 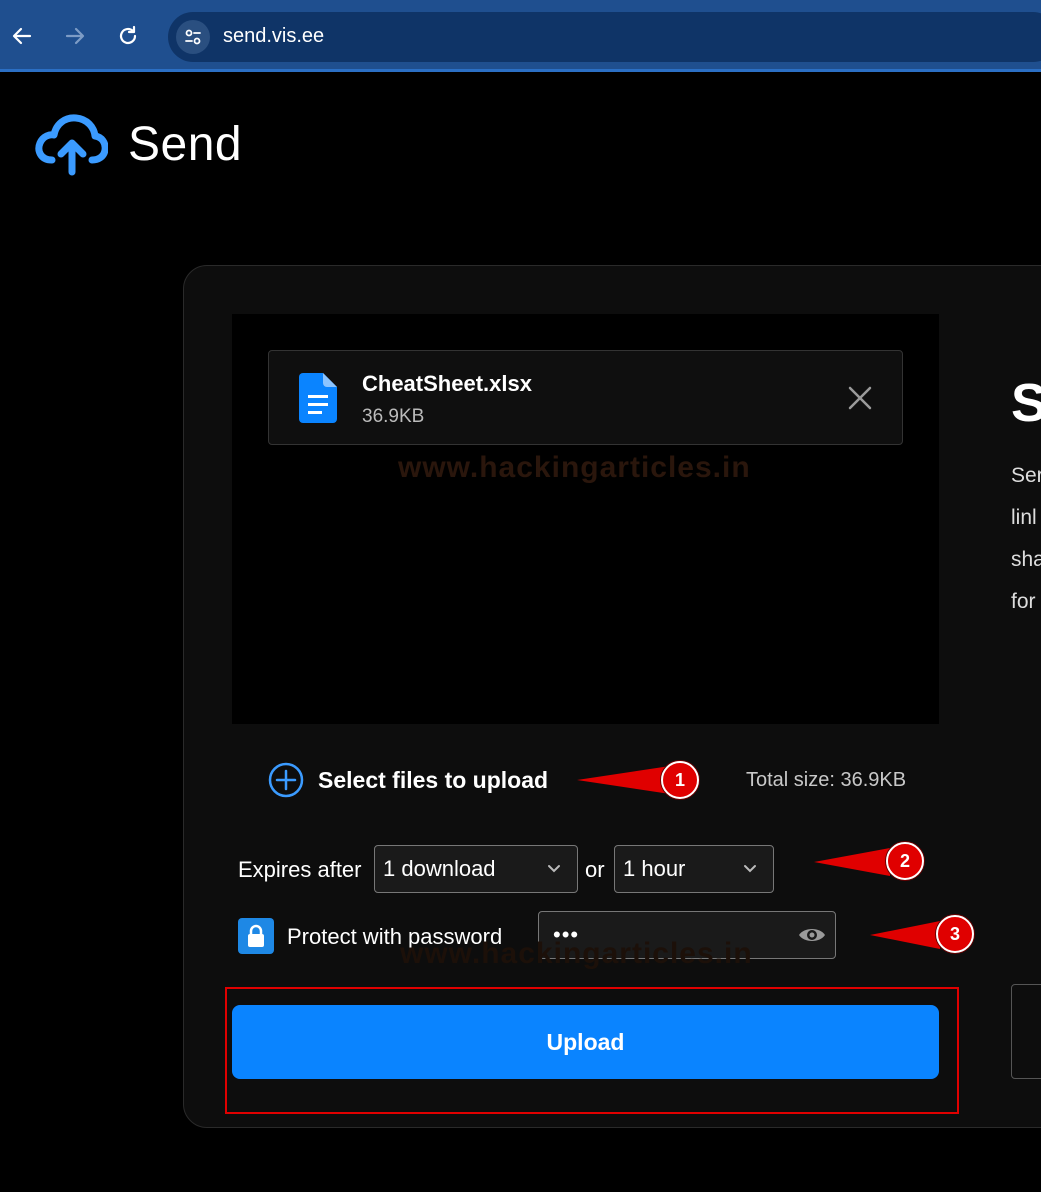 What do you see at coordinates (812, 935) in the screenshot?
I see `show-password-eye-icon` at bounding box center [812, 935].